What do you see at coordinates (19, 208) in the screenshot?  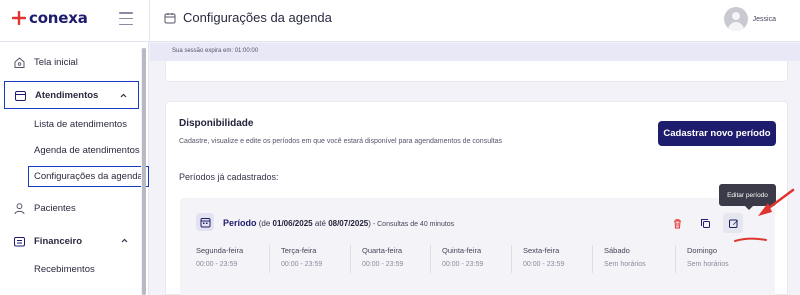 I see `user-icon` at bounding box center [19, 208].